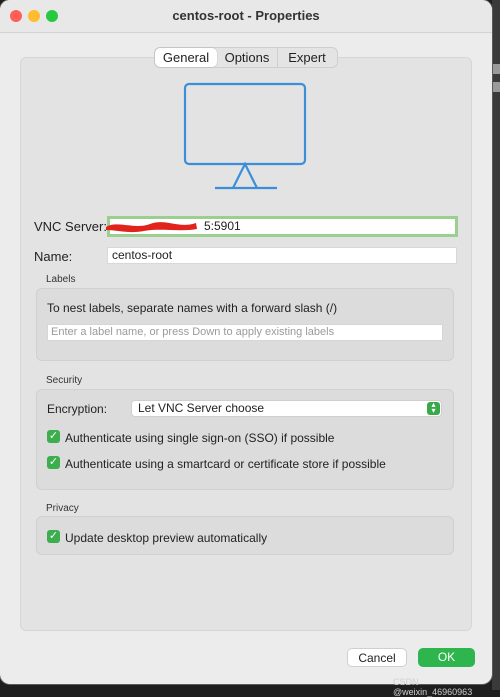 The height and width of the screenshot is (697, 500). I want to click on tab-general: General, so click(186, 57).